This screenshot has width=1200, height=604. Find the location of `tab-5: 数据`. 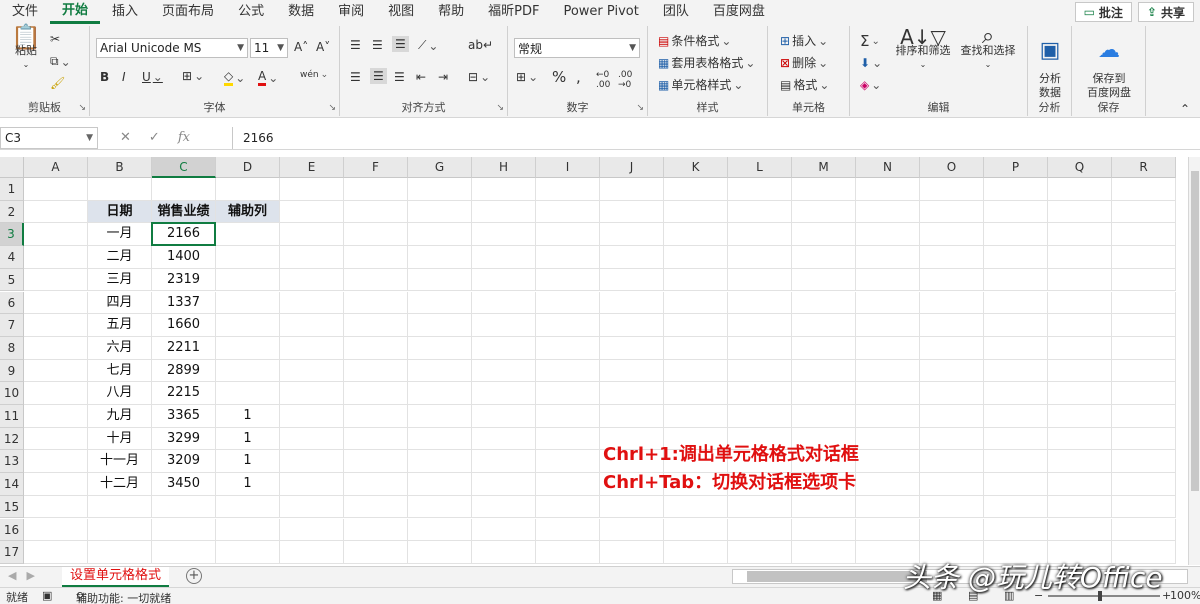

tab-5: 数据 is located at coordinates (301, 12).